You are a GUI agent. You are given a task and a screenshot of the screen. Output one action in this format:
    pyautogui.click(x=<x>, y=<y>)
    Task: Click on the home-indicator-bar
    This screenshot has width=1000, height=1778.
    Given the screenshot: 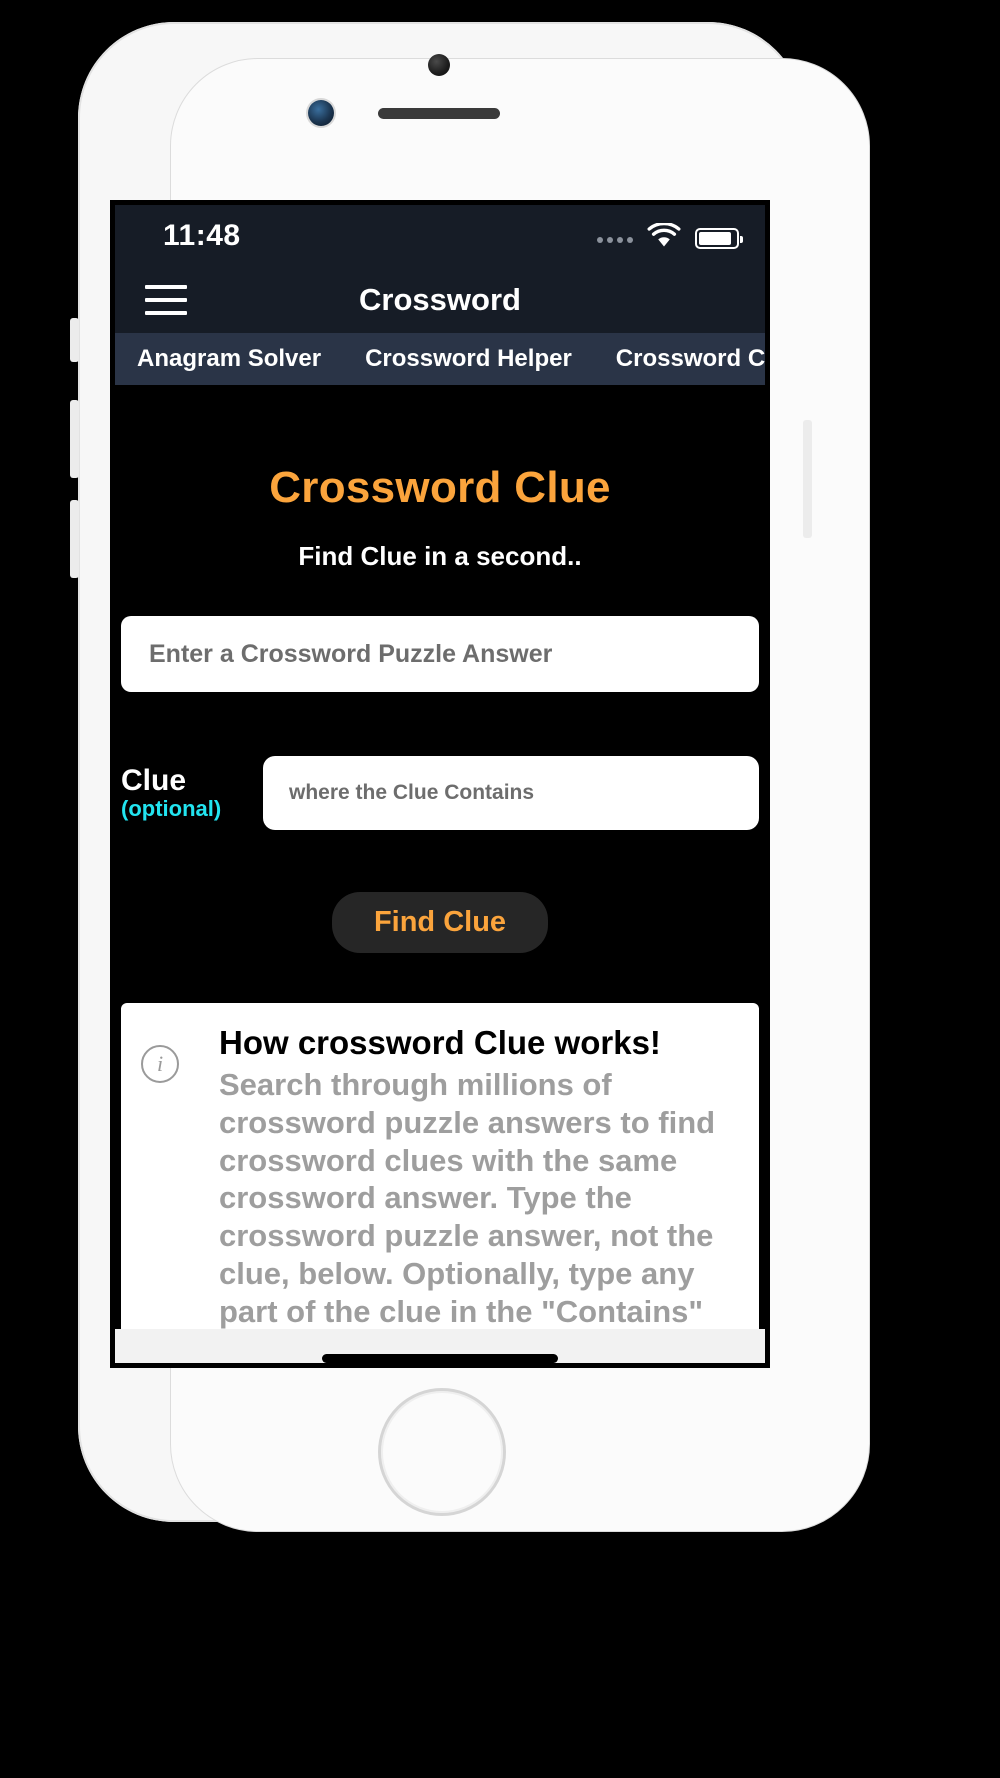 What is the action you would take?
    pyautogui.click(x=440, y=1358)
    